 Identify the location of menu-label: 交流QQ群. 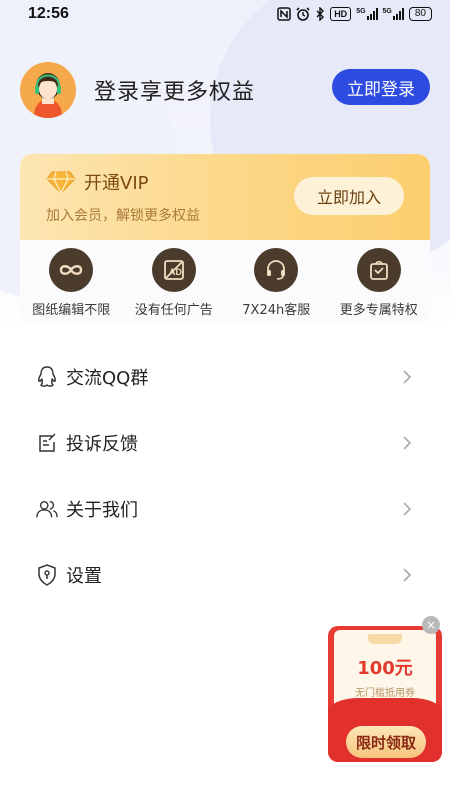
(107, 378).